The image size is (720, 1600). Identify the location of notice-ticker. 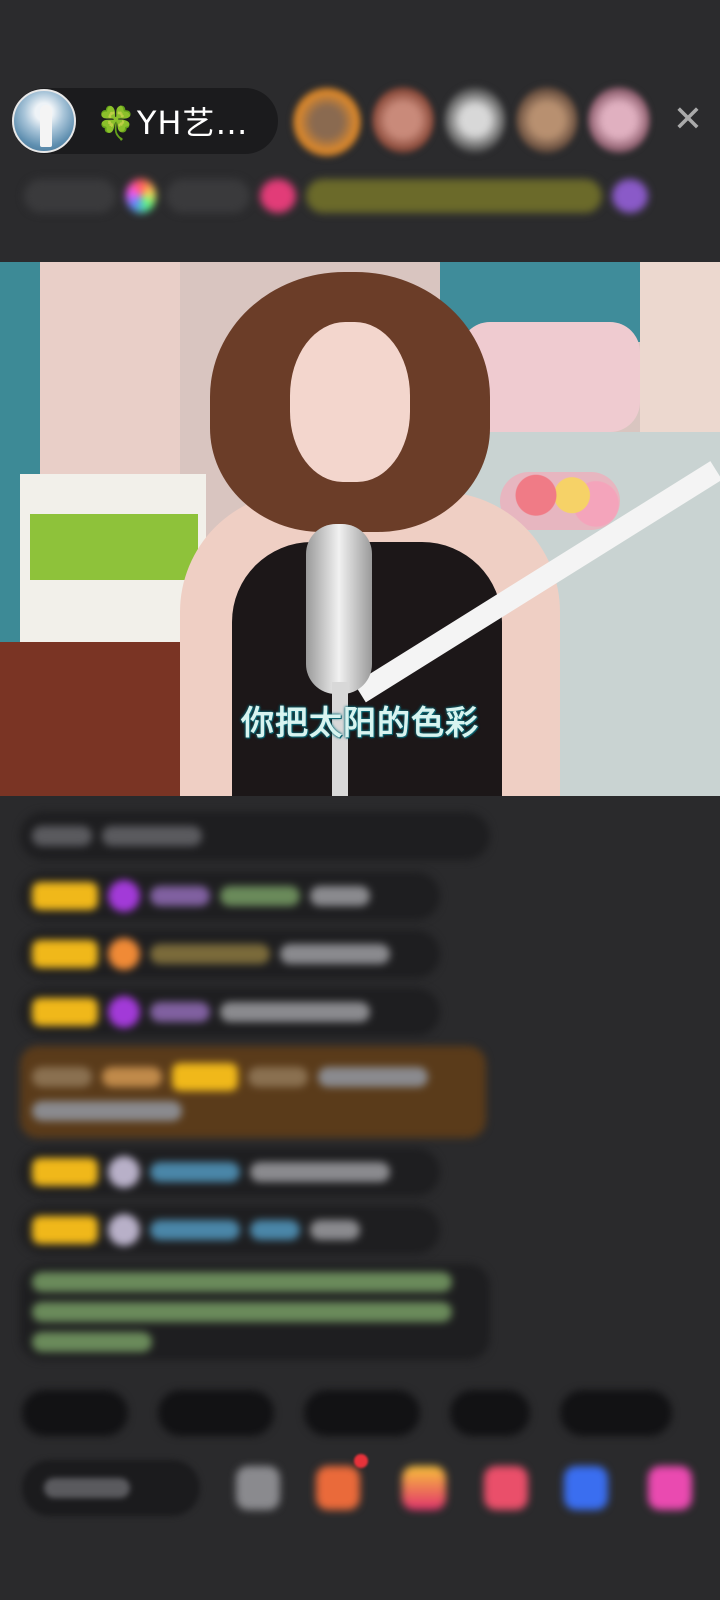
(454, 196).